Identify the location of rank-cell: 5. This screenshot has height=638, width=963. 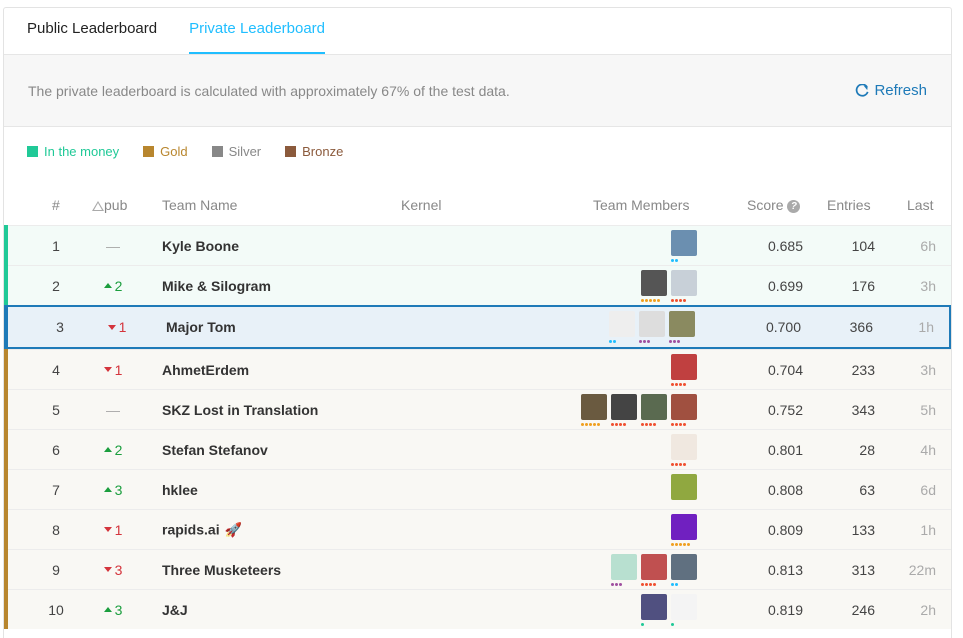
(56, 409).